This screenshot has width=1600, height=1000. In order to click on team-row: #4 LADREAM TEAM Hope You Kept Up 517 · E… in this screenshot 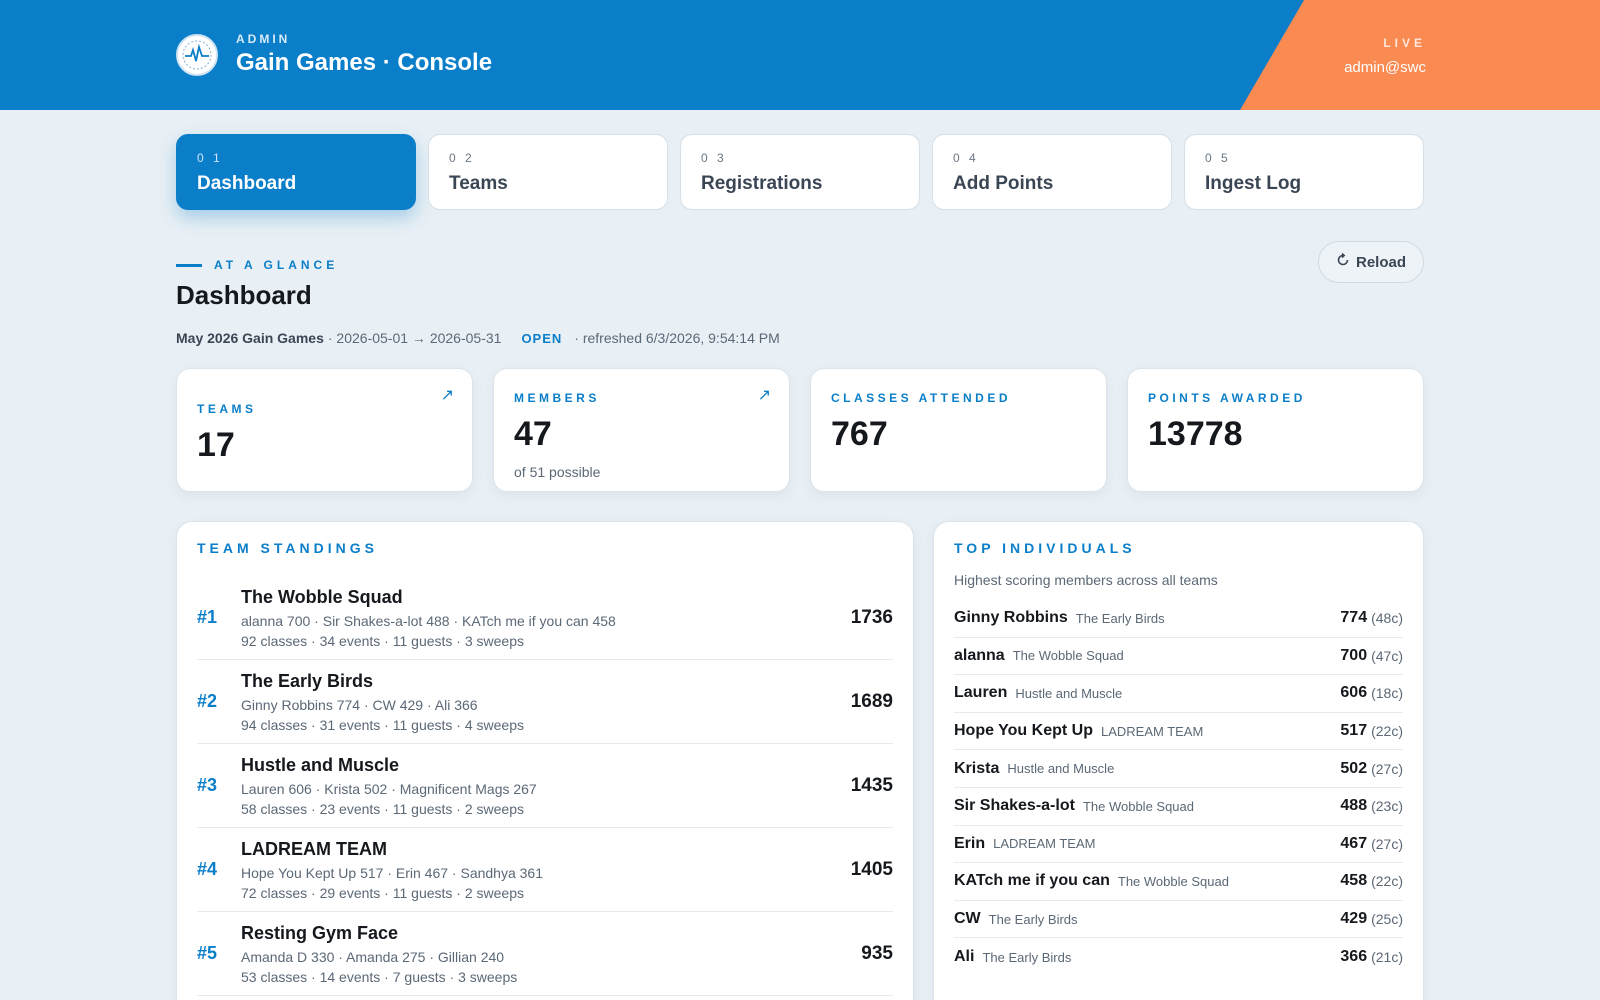, I will do `click(545, 870)`.